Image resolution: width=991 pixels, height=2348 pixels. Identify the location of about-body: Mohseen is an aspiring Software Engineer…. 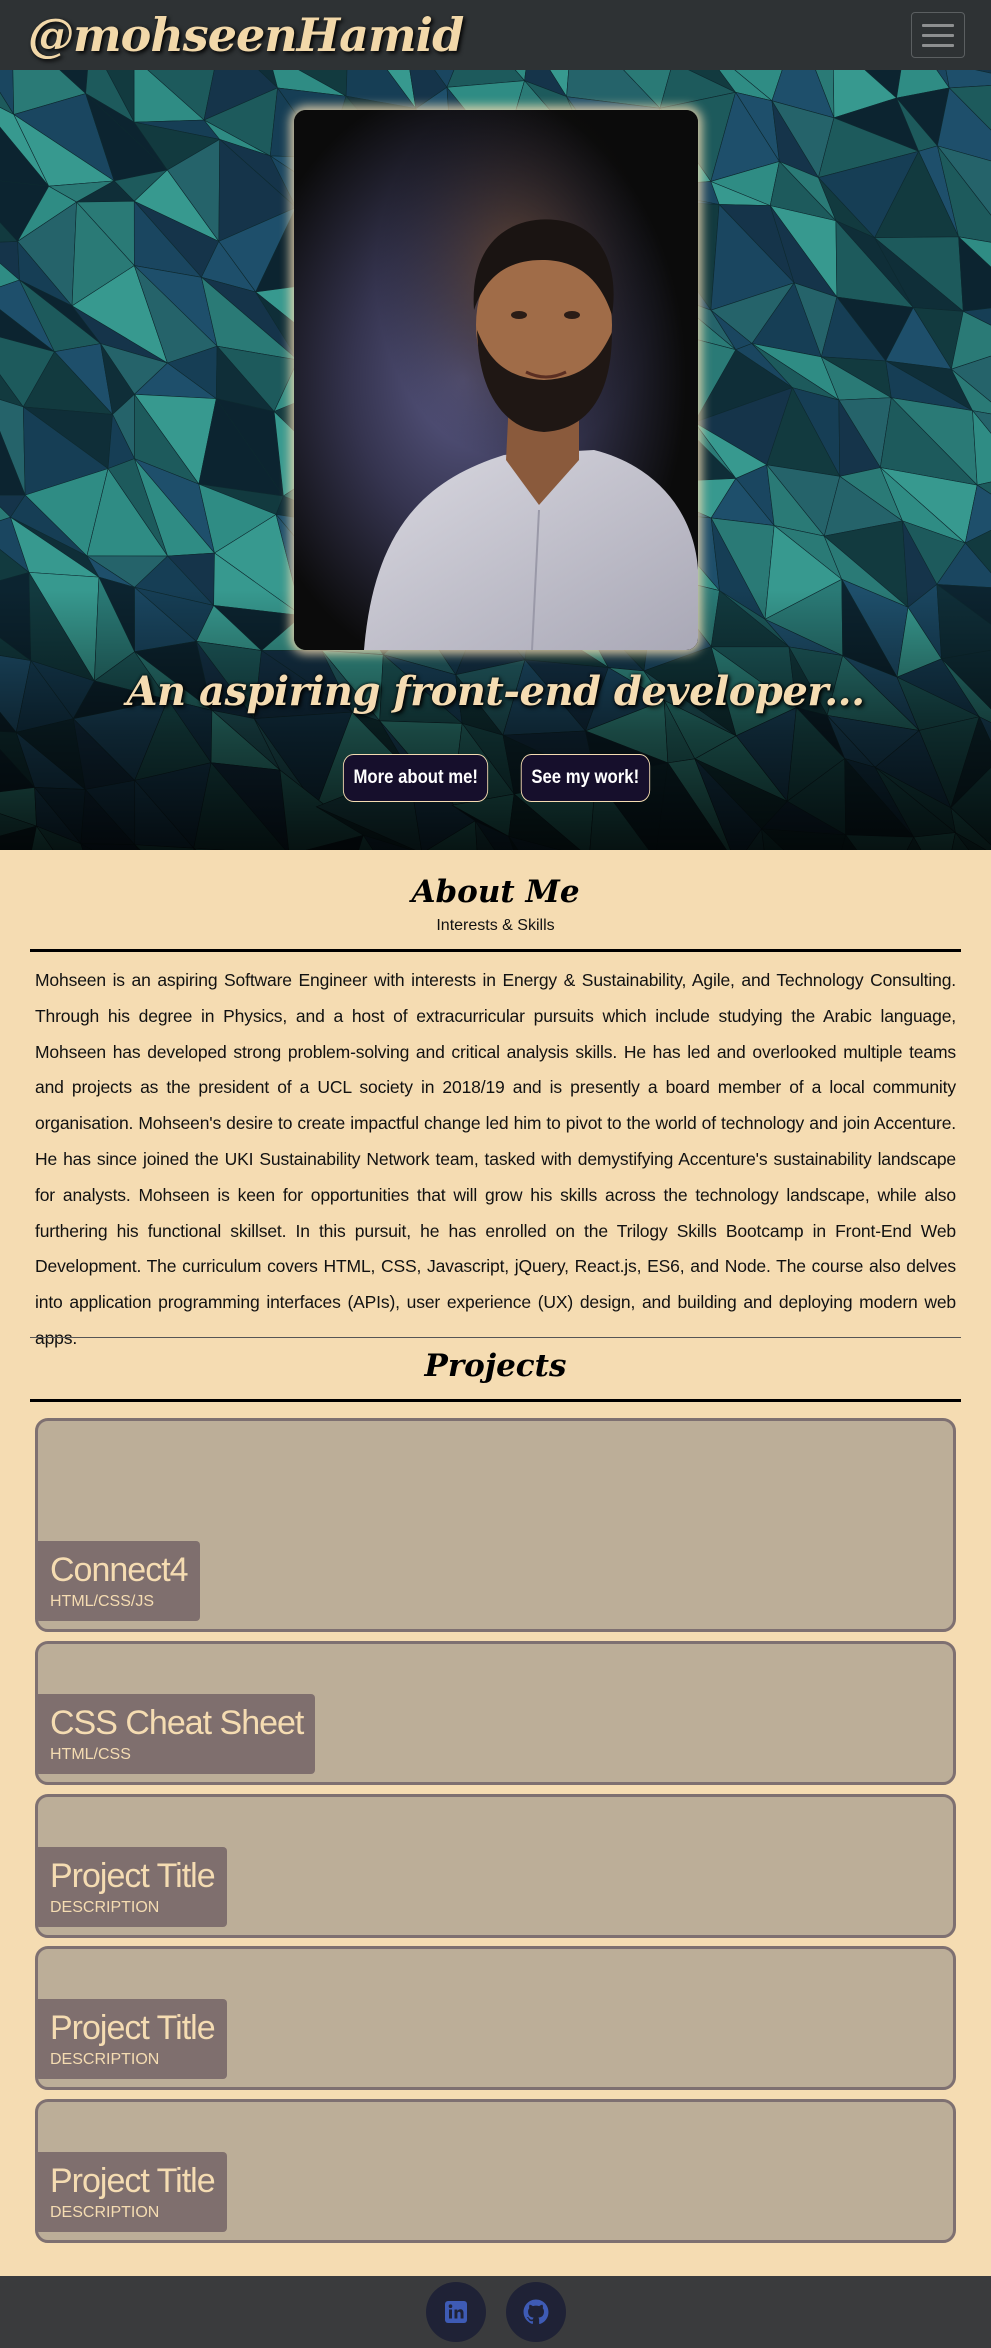
(495, 1159).